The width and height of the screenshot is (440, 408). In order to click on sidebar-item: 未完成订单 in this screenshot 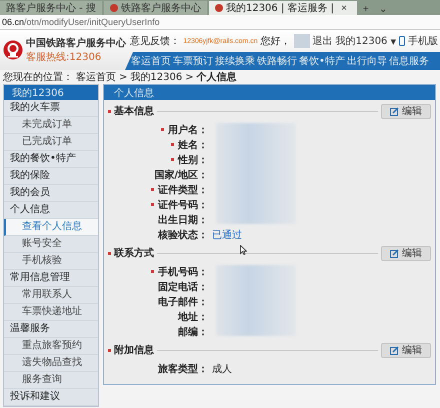, I will do `click(51, 125)`.